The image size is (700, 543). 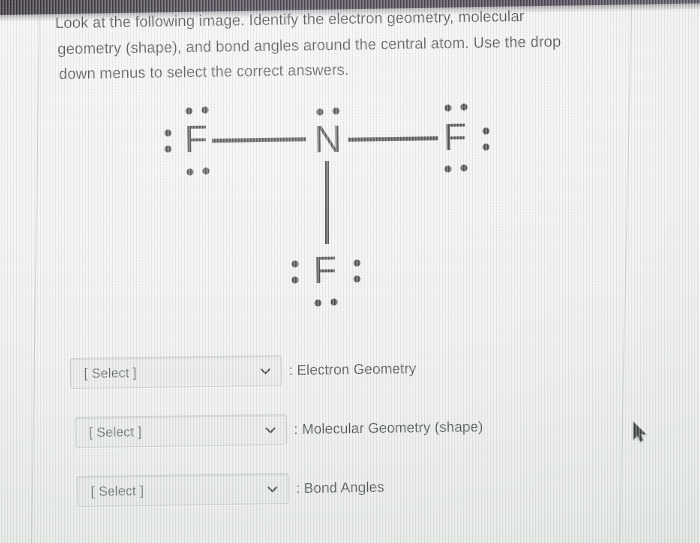 What do you see at coordinates (340, 488) in the screenshot?
I see `label-bond-angles: : Bond Angles` at bounding box center [340, 488].